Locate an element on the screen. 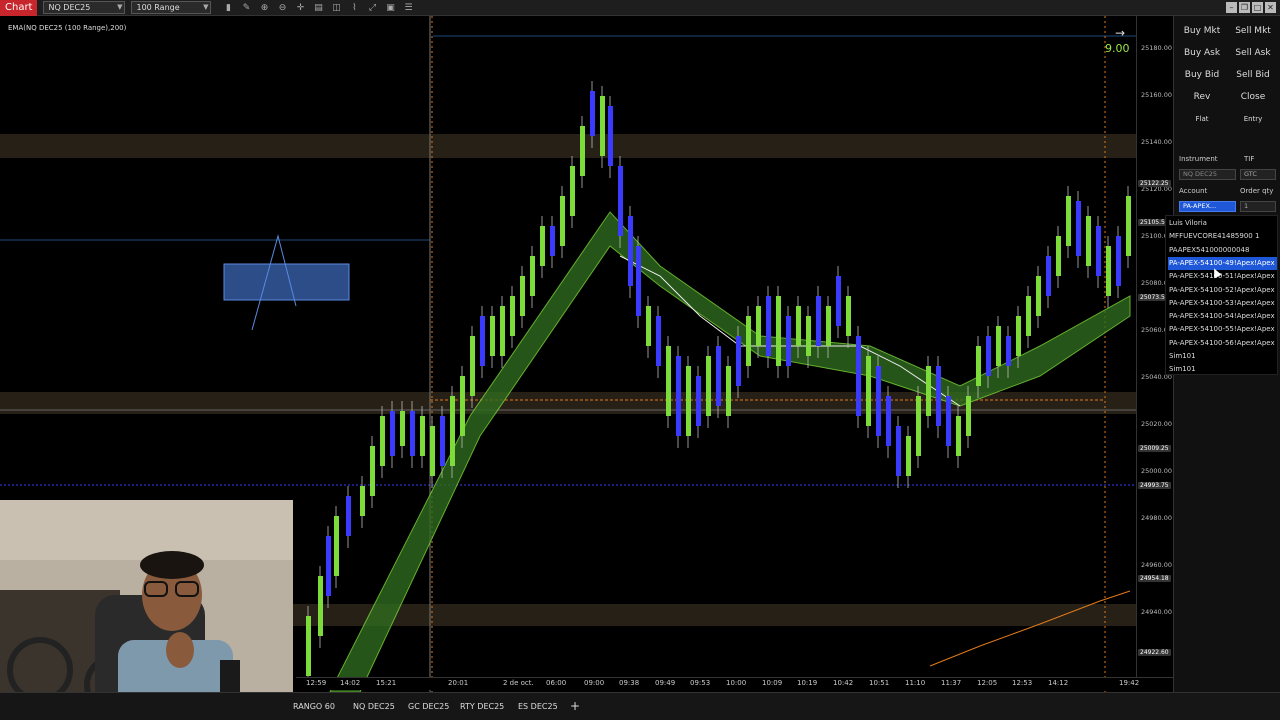 Image resolution: width=1280 pixels, height=720 pixels. time-tick-label: 14:02 is located at coordinates (350, 683).